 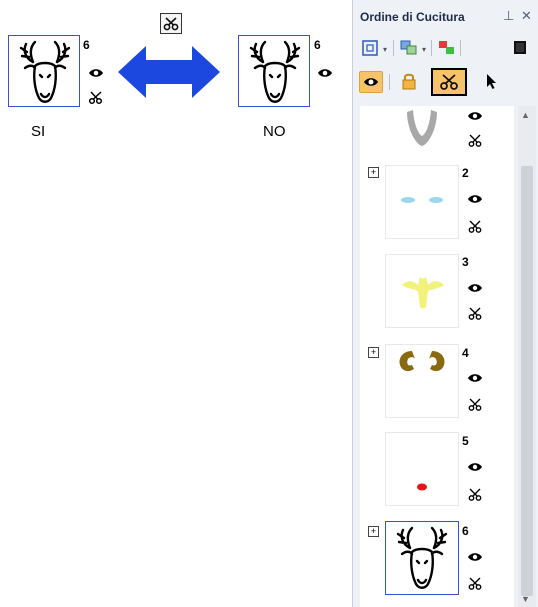 I want to click on scroll-down-icon: ▼, so click(x=525, y=599).